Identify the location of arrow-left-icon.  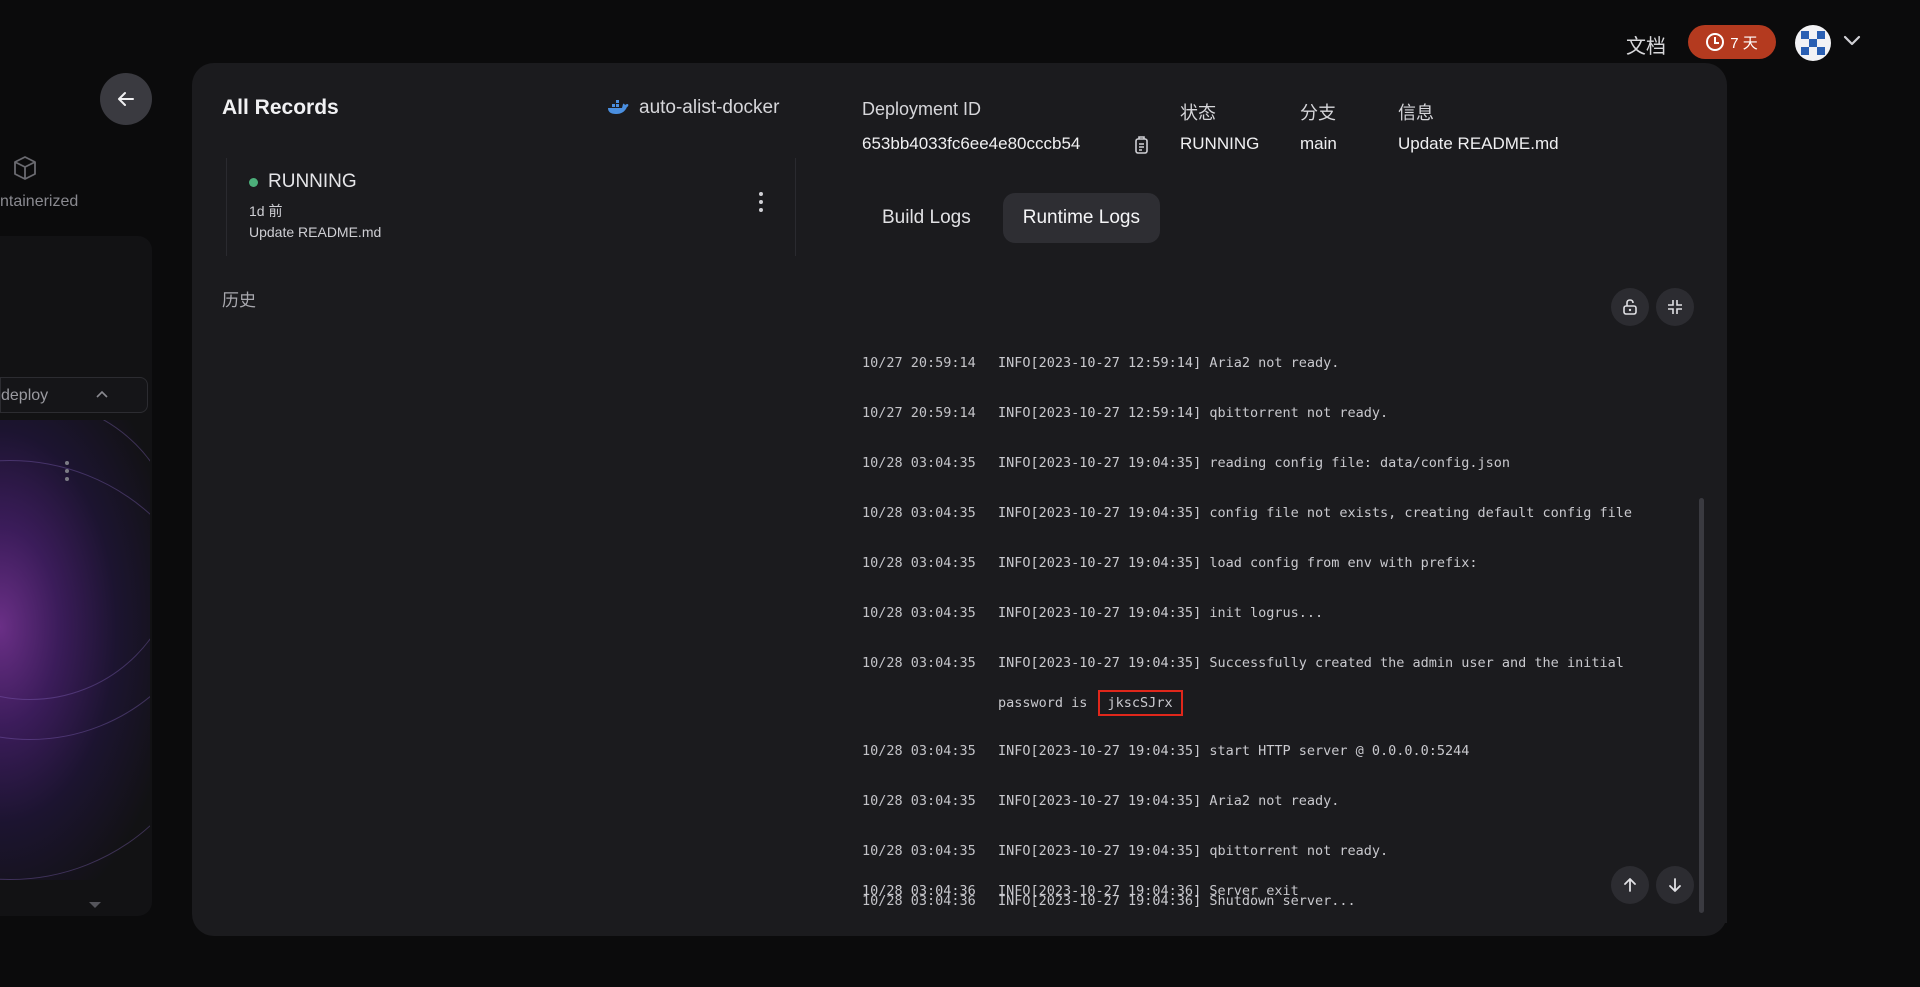
(126, 99).